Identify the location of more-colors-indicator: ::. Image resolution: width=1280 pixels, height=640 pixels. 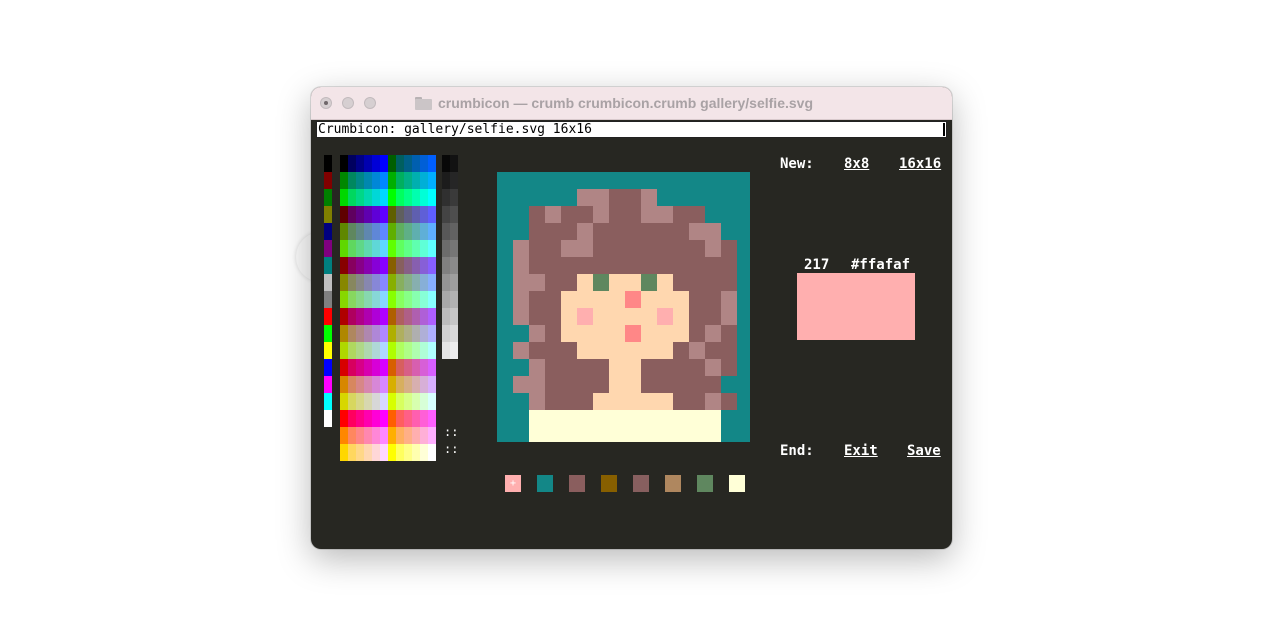
(451, 449).